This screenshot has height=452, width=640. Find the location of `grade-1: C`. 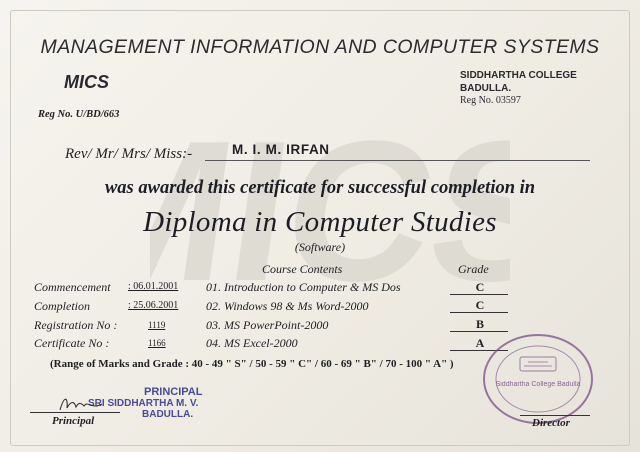

grade-1: C is located at coordinates (480, 287).